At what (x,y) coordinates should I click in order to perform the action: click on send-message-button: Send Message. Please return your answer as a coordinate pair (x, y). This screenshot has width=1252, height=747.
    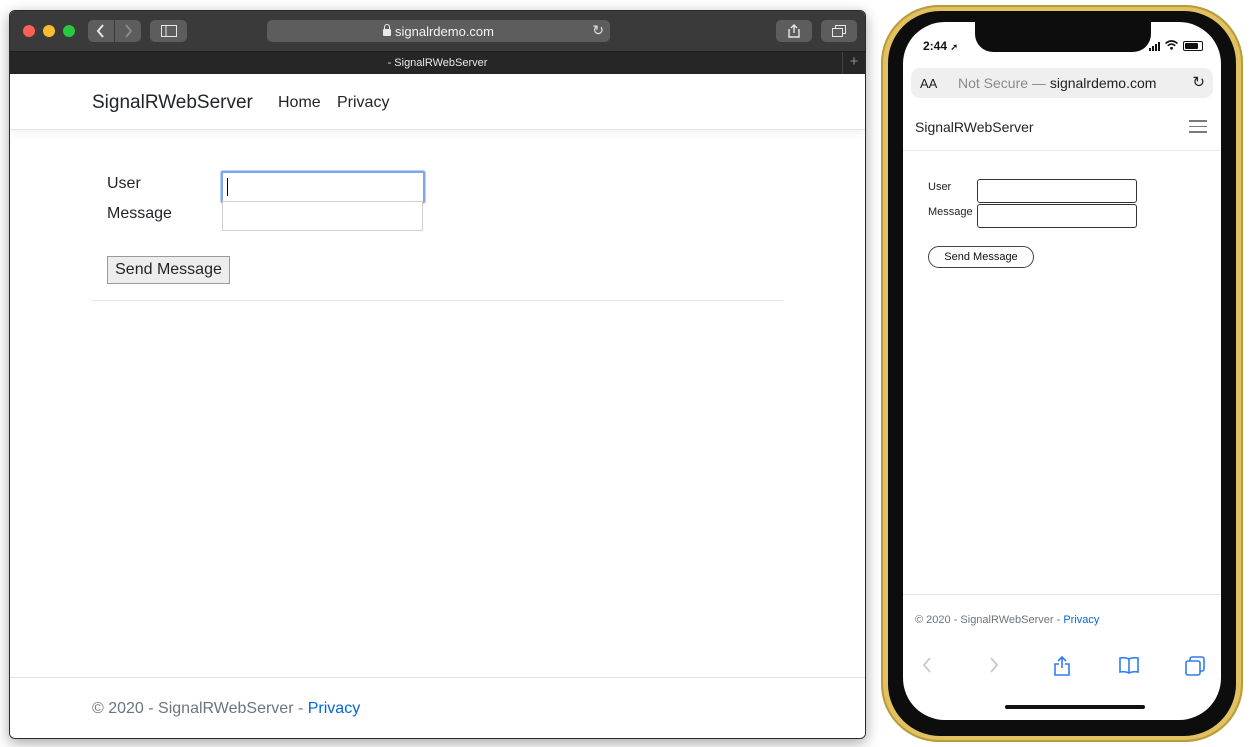
    Looking at the image, I should click on (168, 270).